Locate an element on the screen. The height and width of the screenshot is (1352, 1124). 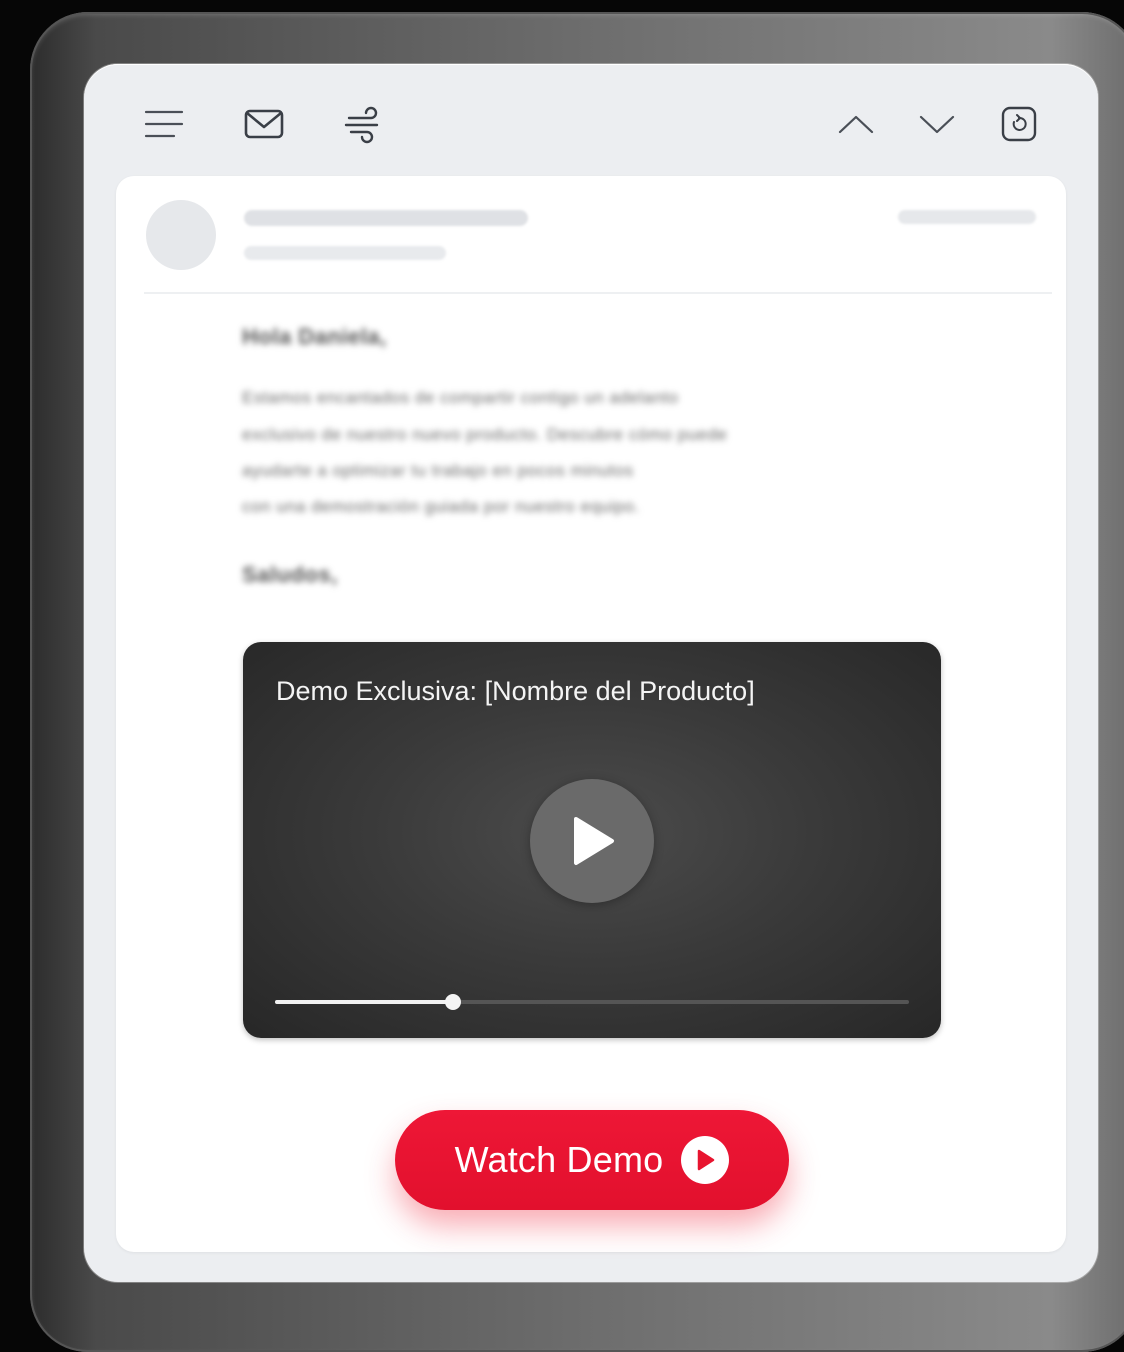
video-scrubber-handle is located at coordinates (452, 1002).